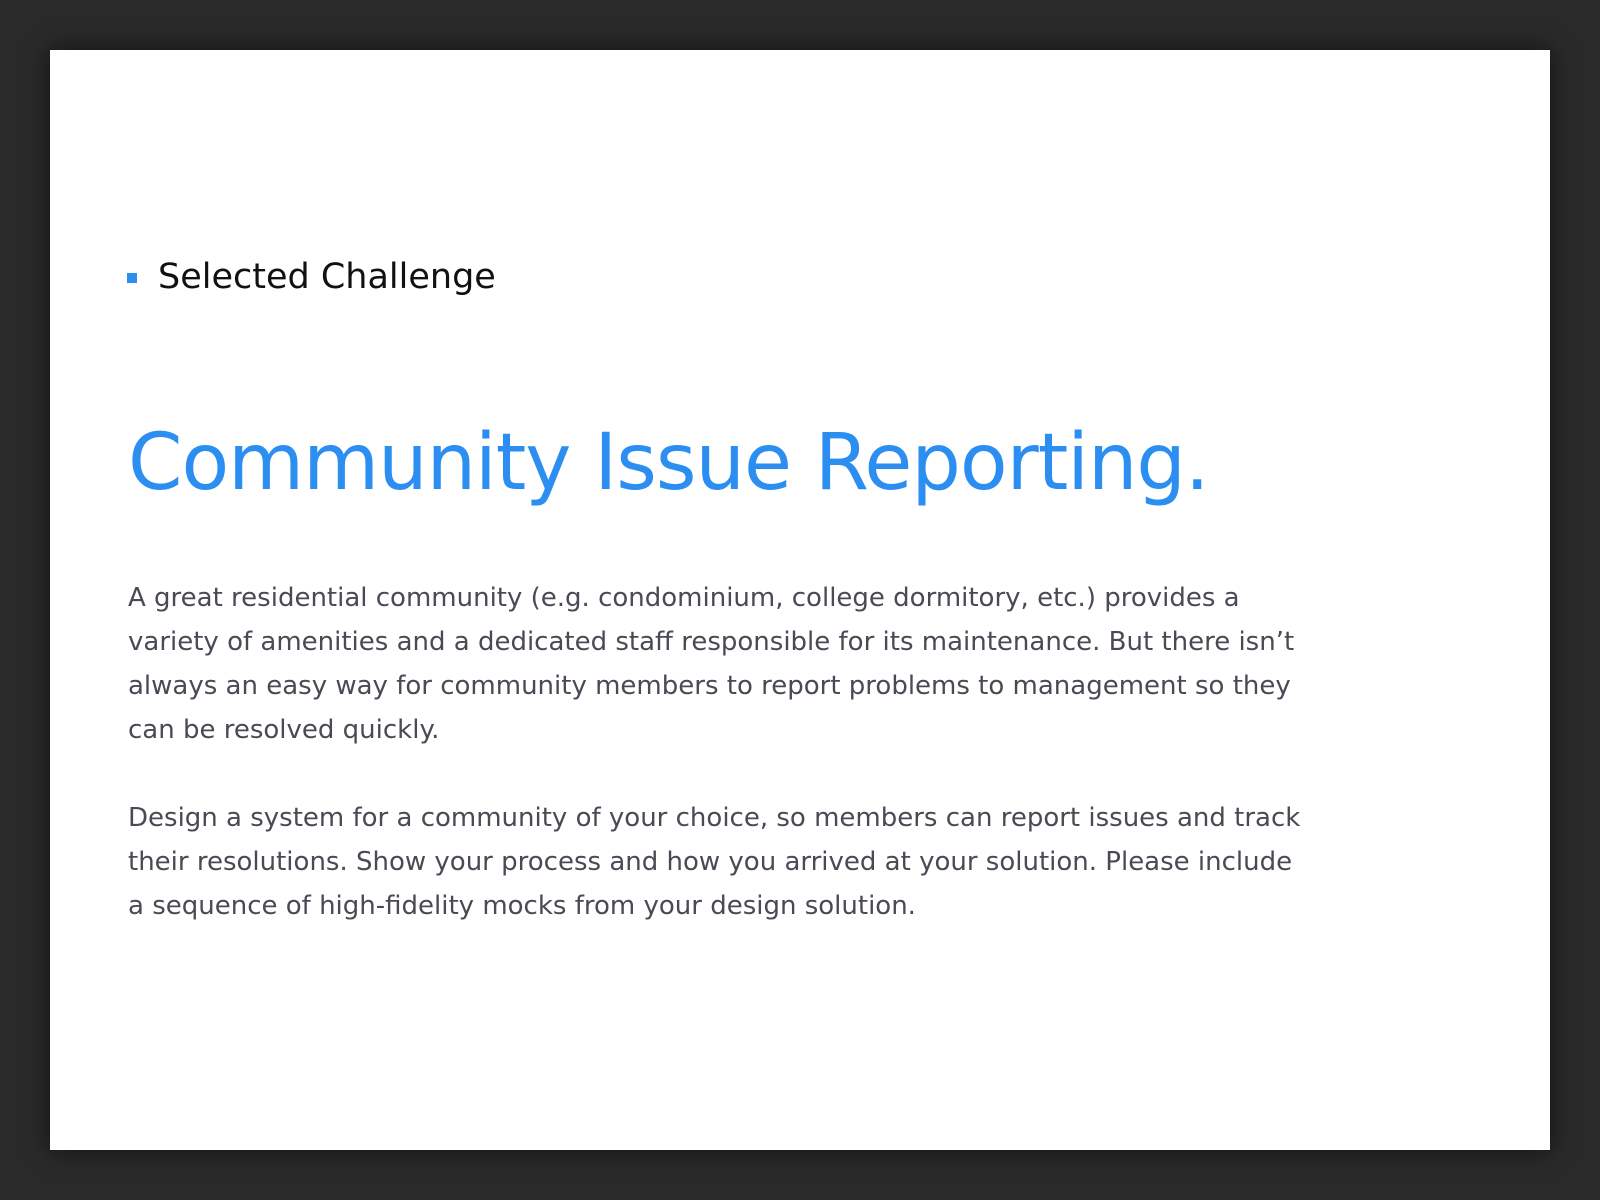 This screenshot has width=1600, height=1200. I want to click on section-label-text: Selected Challenge, so click(327, 277).